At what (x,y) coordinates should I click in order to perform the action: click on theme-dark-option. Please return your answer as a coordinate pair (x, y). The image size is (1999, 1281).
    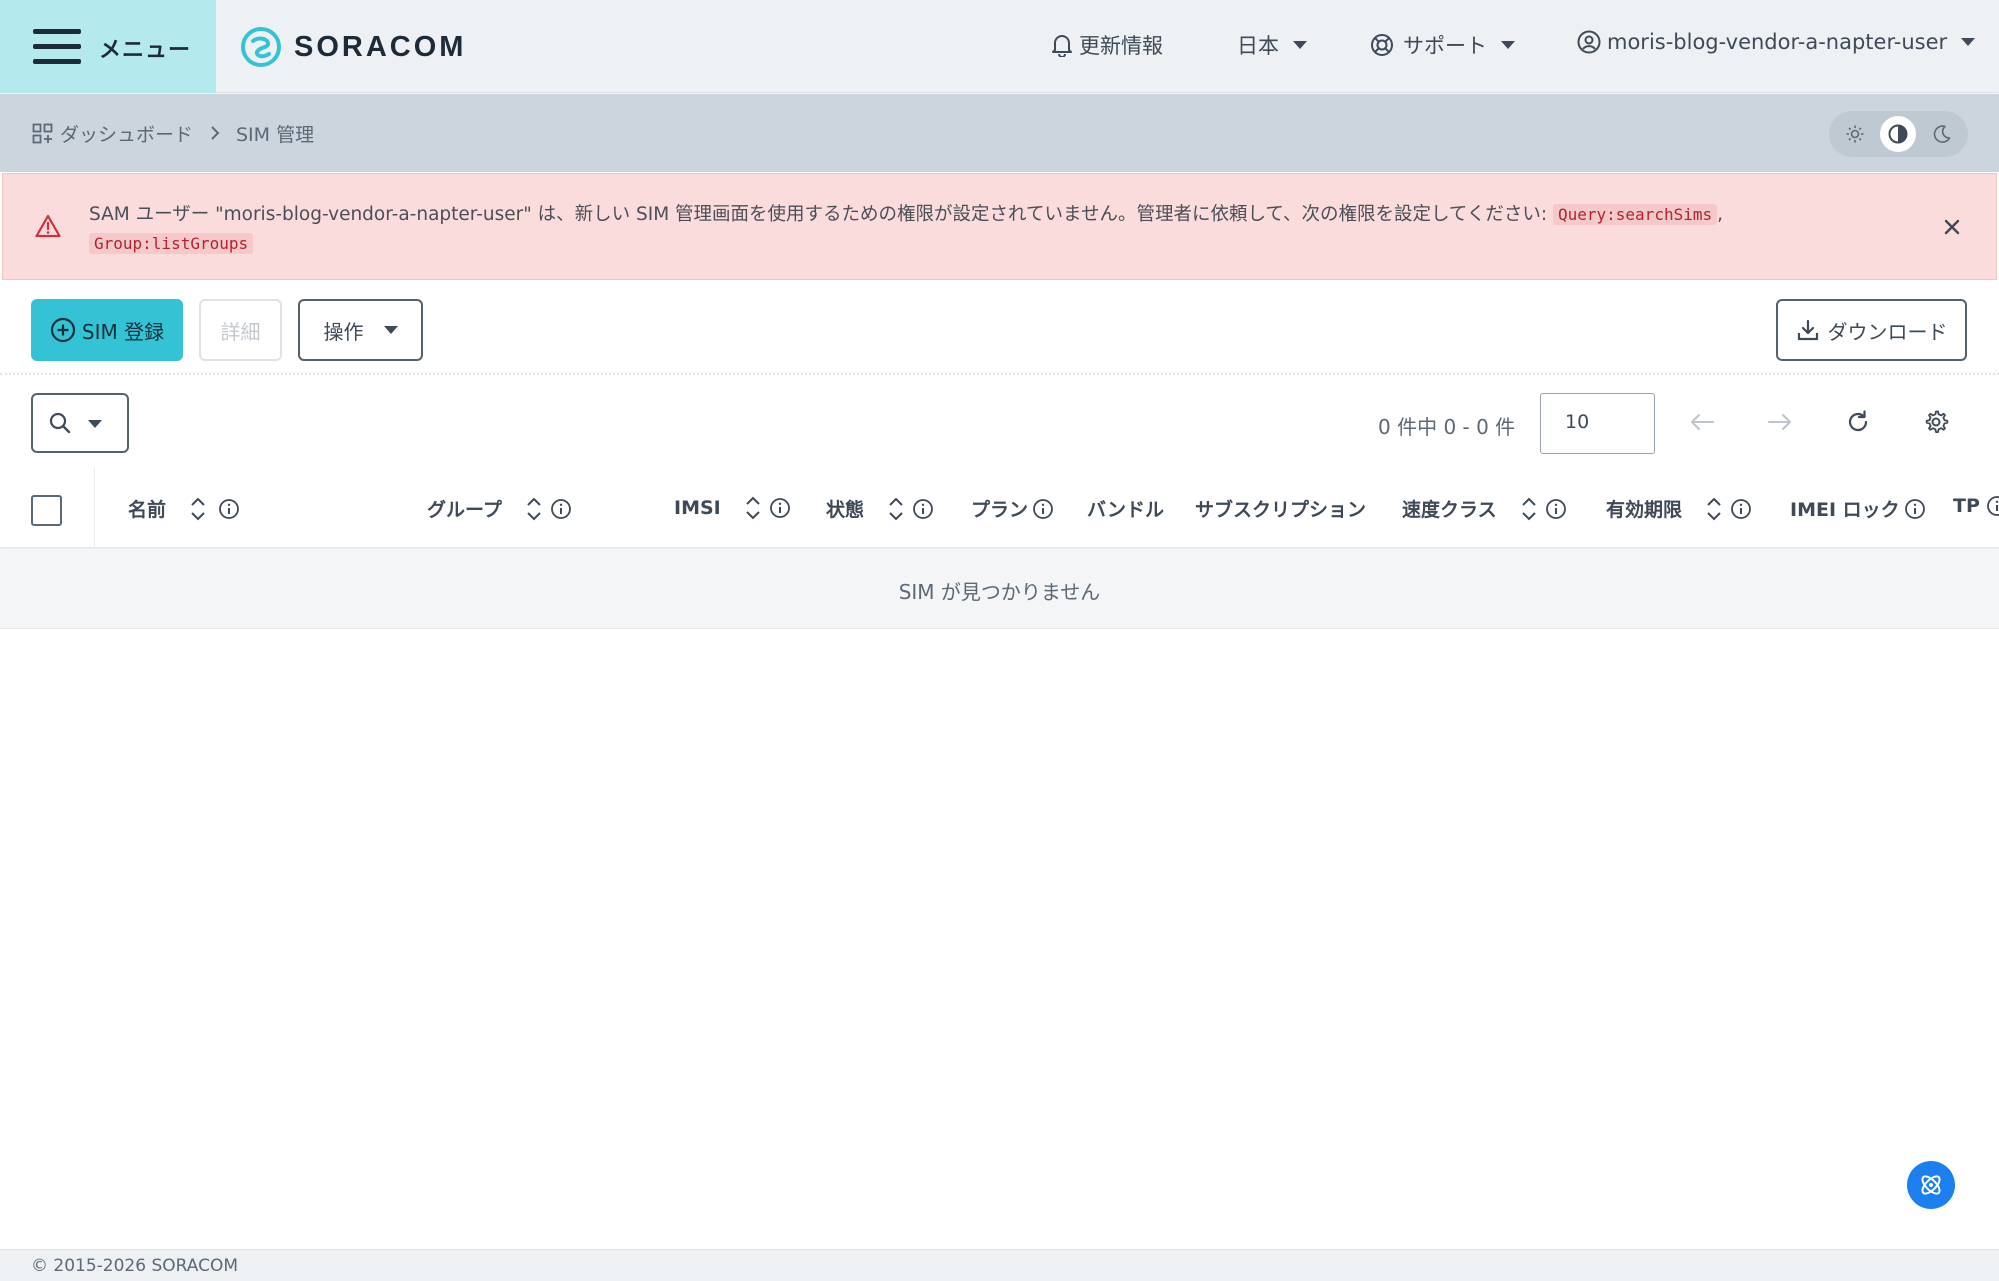
    Looking at the image, I should click on (1942, 134).